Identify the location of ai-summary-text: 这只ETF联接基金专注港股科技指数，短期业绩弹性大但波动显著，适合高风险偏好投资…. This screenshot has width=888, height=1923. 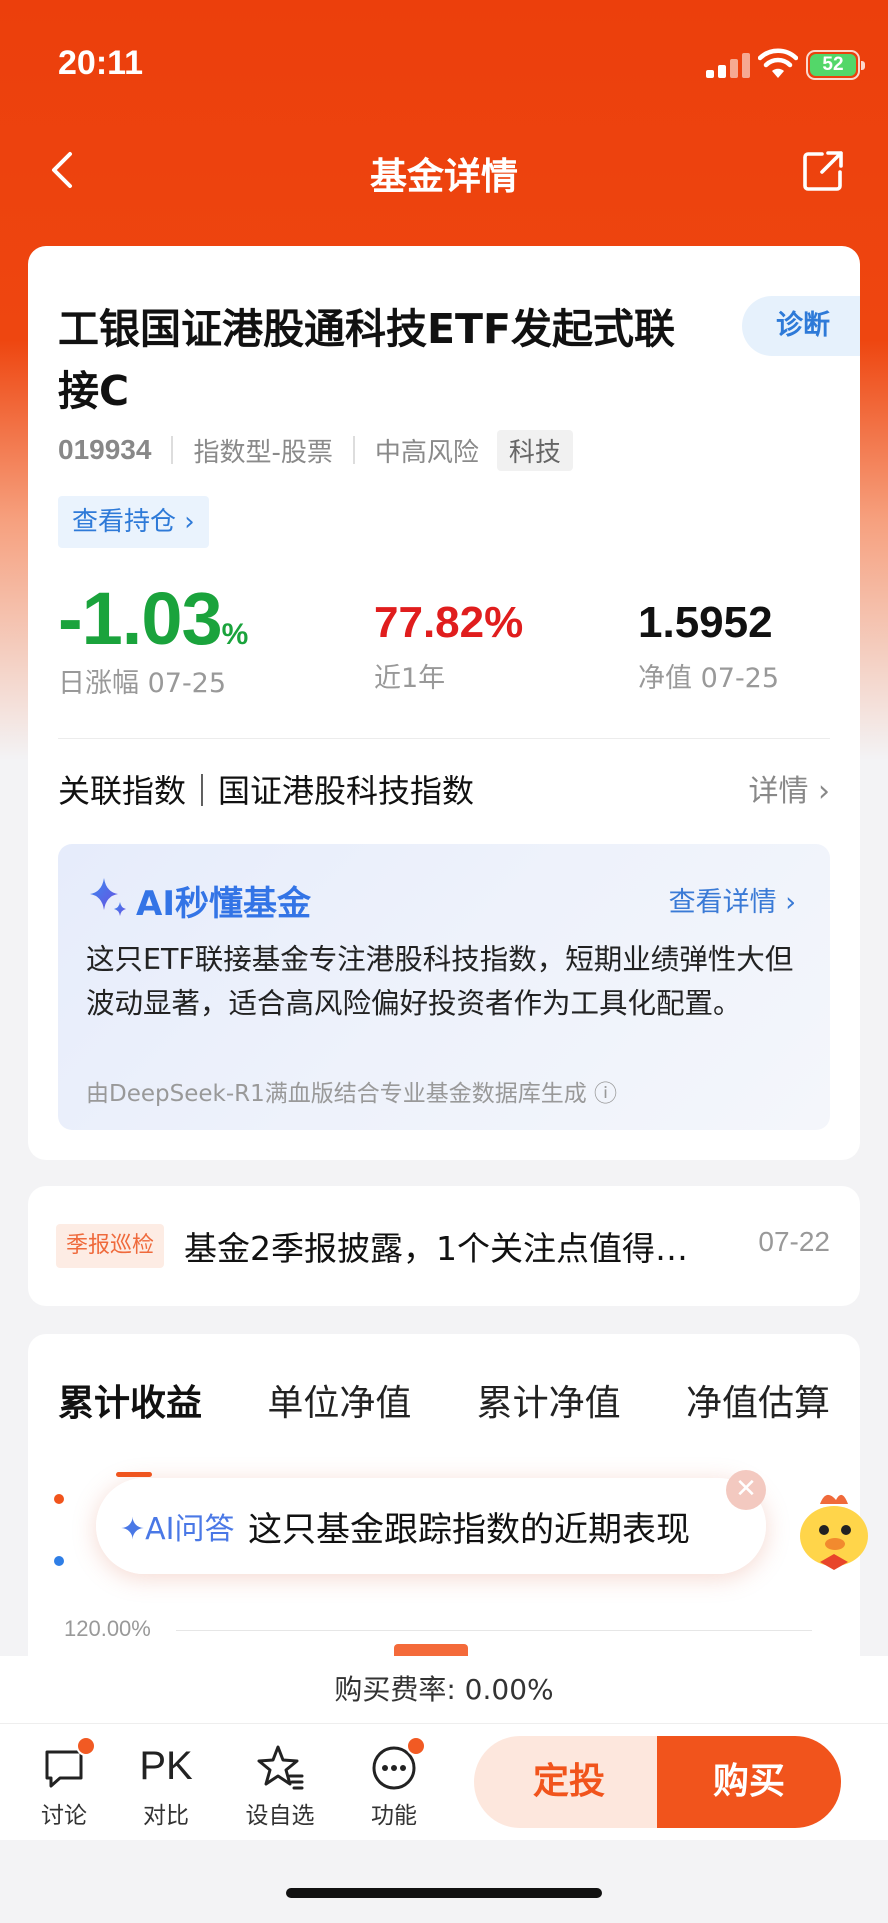
(440, 981).